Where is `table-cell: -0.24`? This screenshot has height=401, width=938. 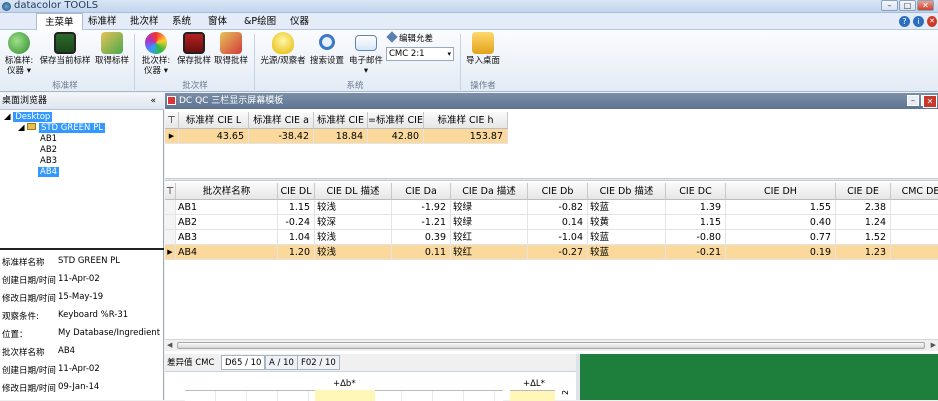 table-cell: -0.24 is located at coordinates (296, 222).